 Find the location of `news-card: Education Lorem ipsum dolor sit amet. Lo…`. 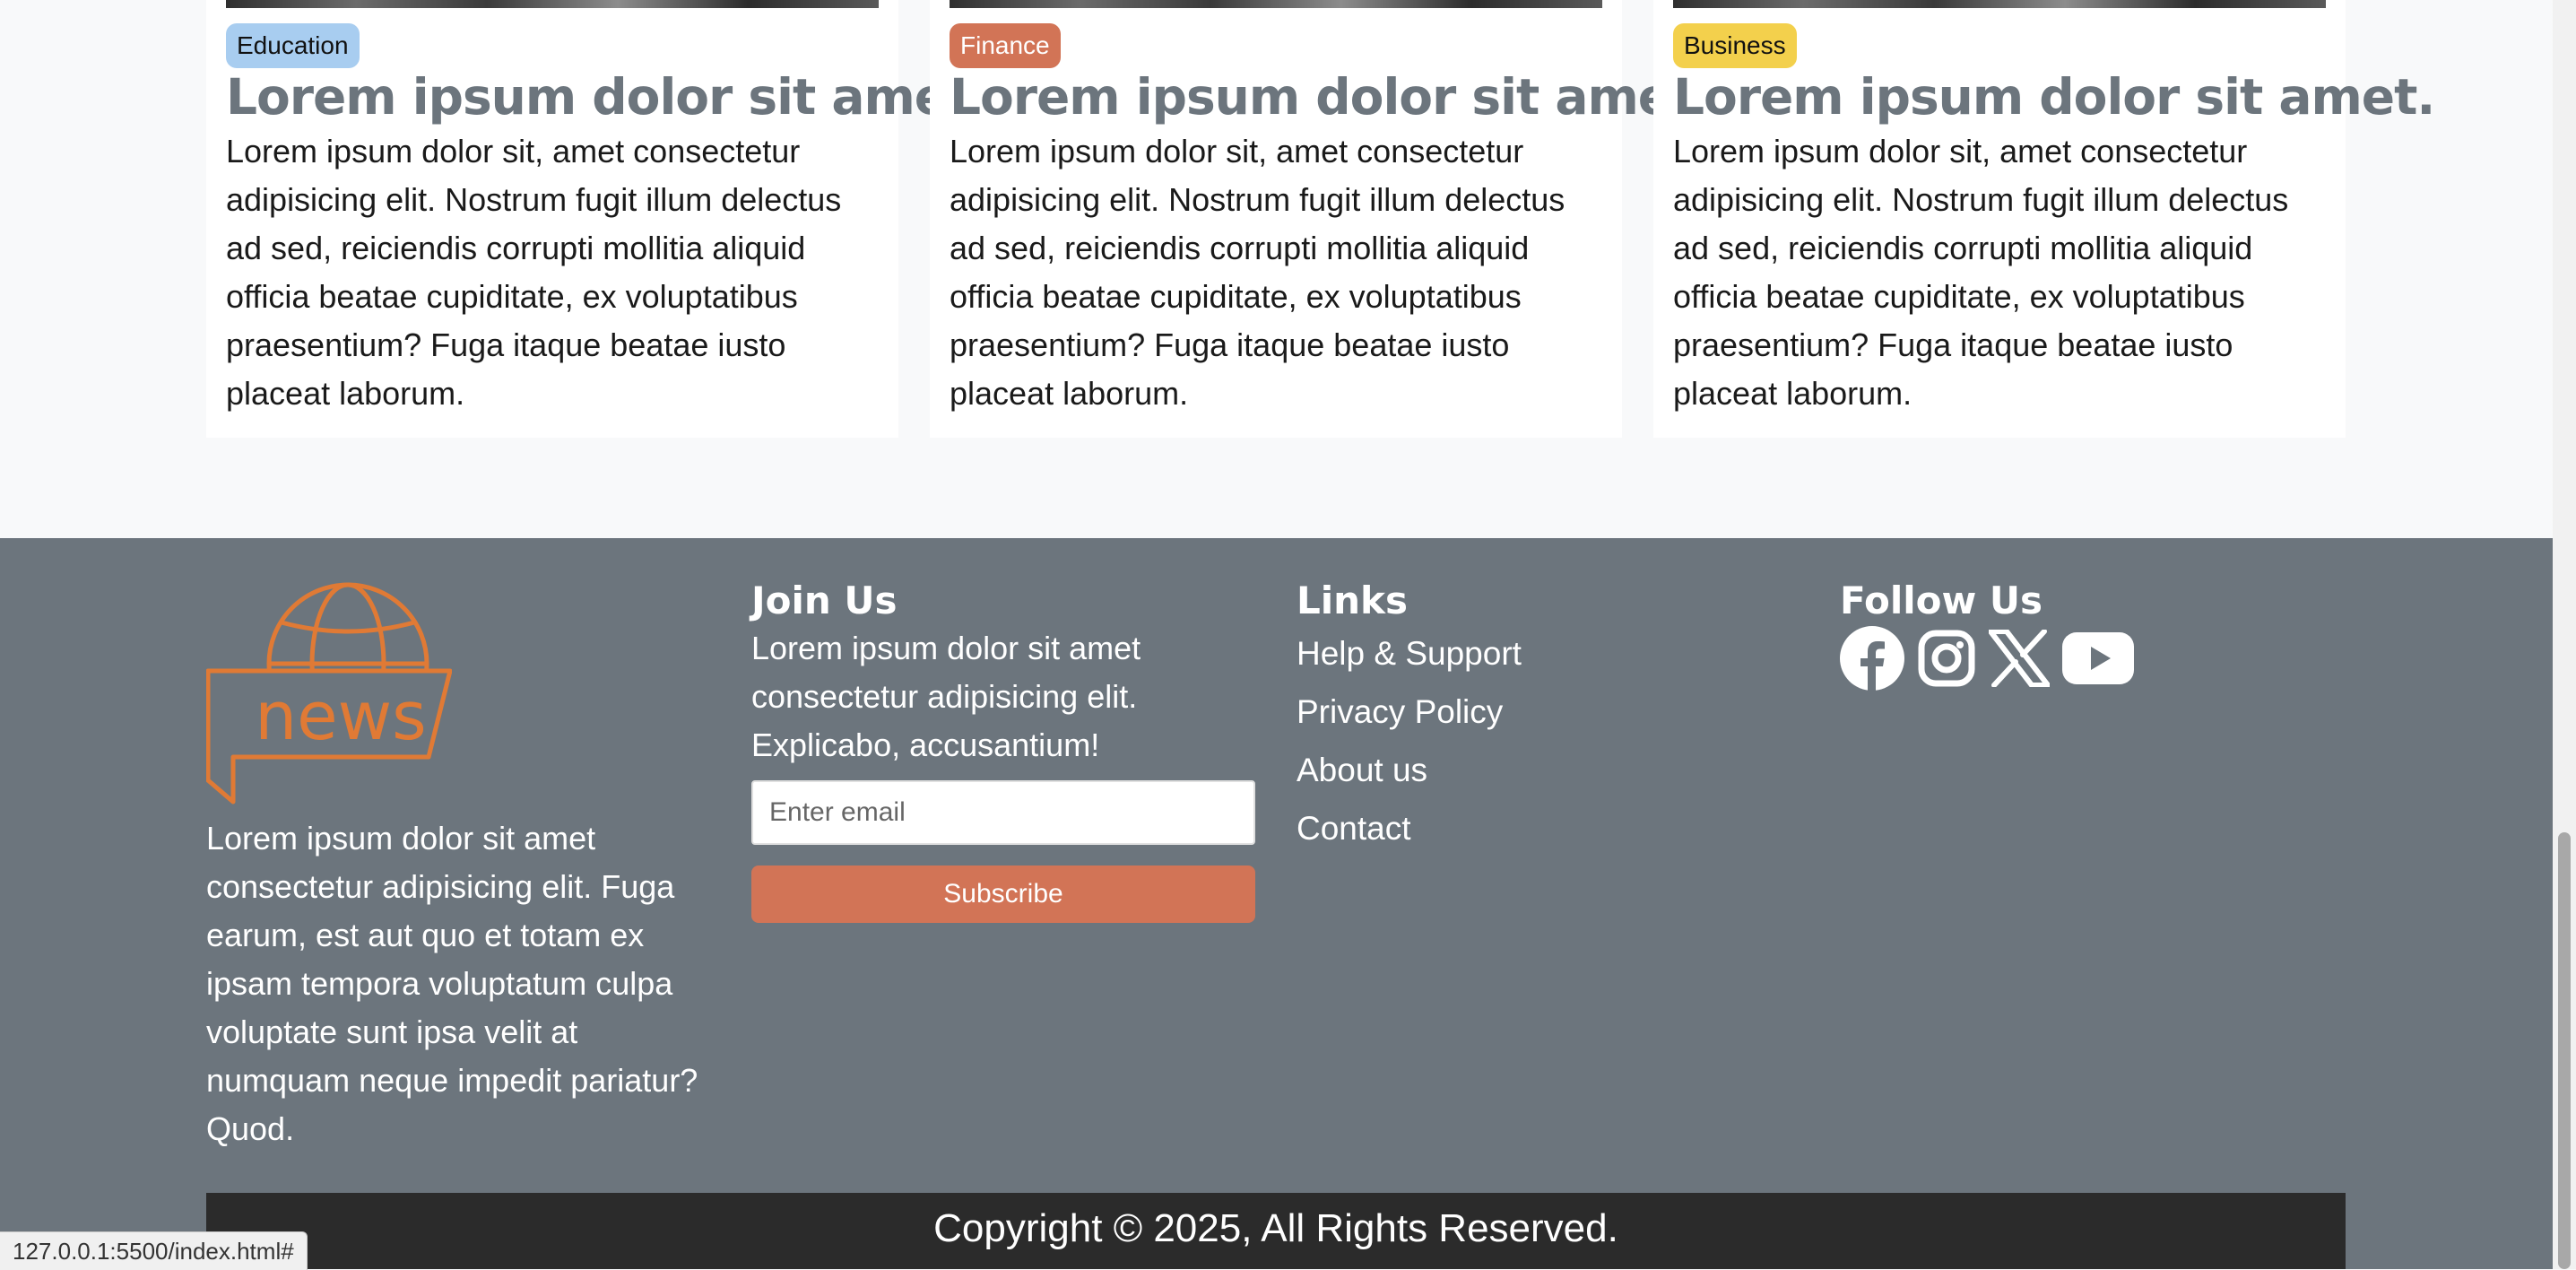

news-card: Education Lorem ipsum dolor sit amet. Lo… is located at coordinates (597, 219).